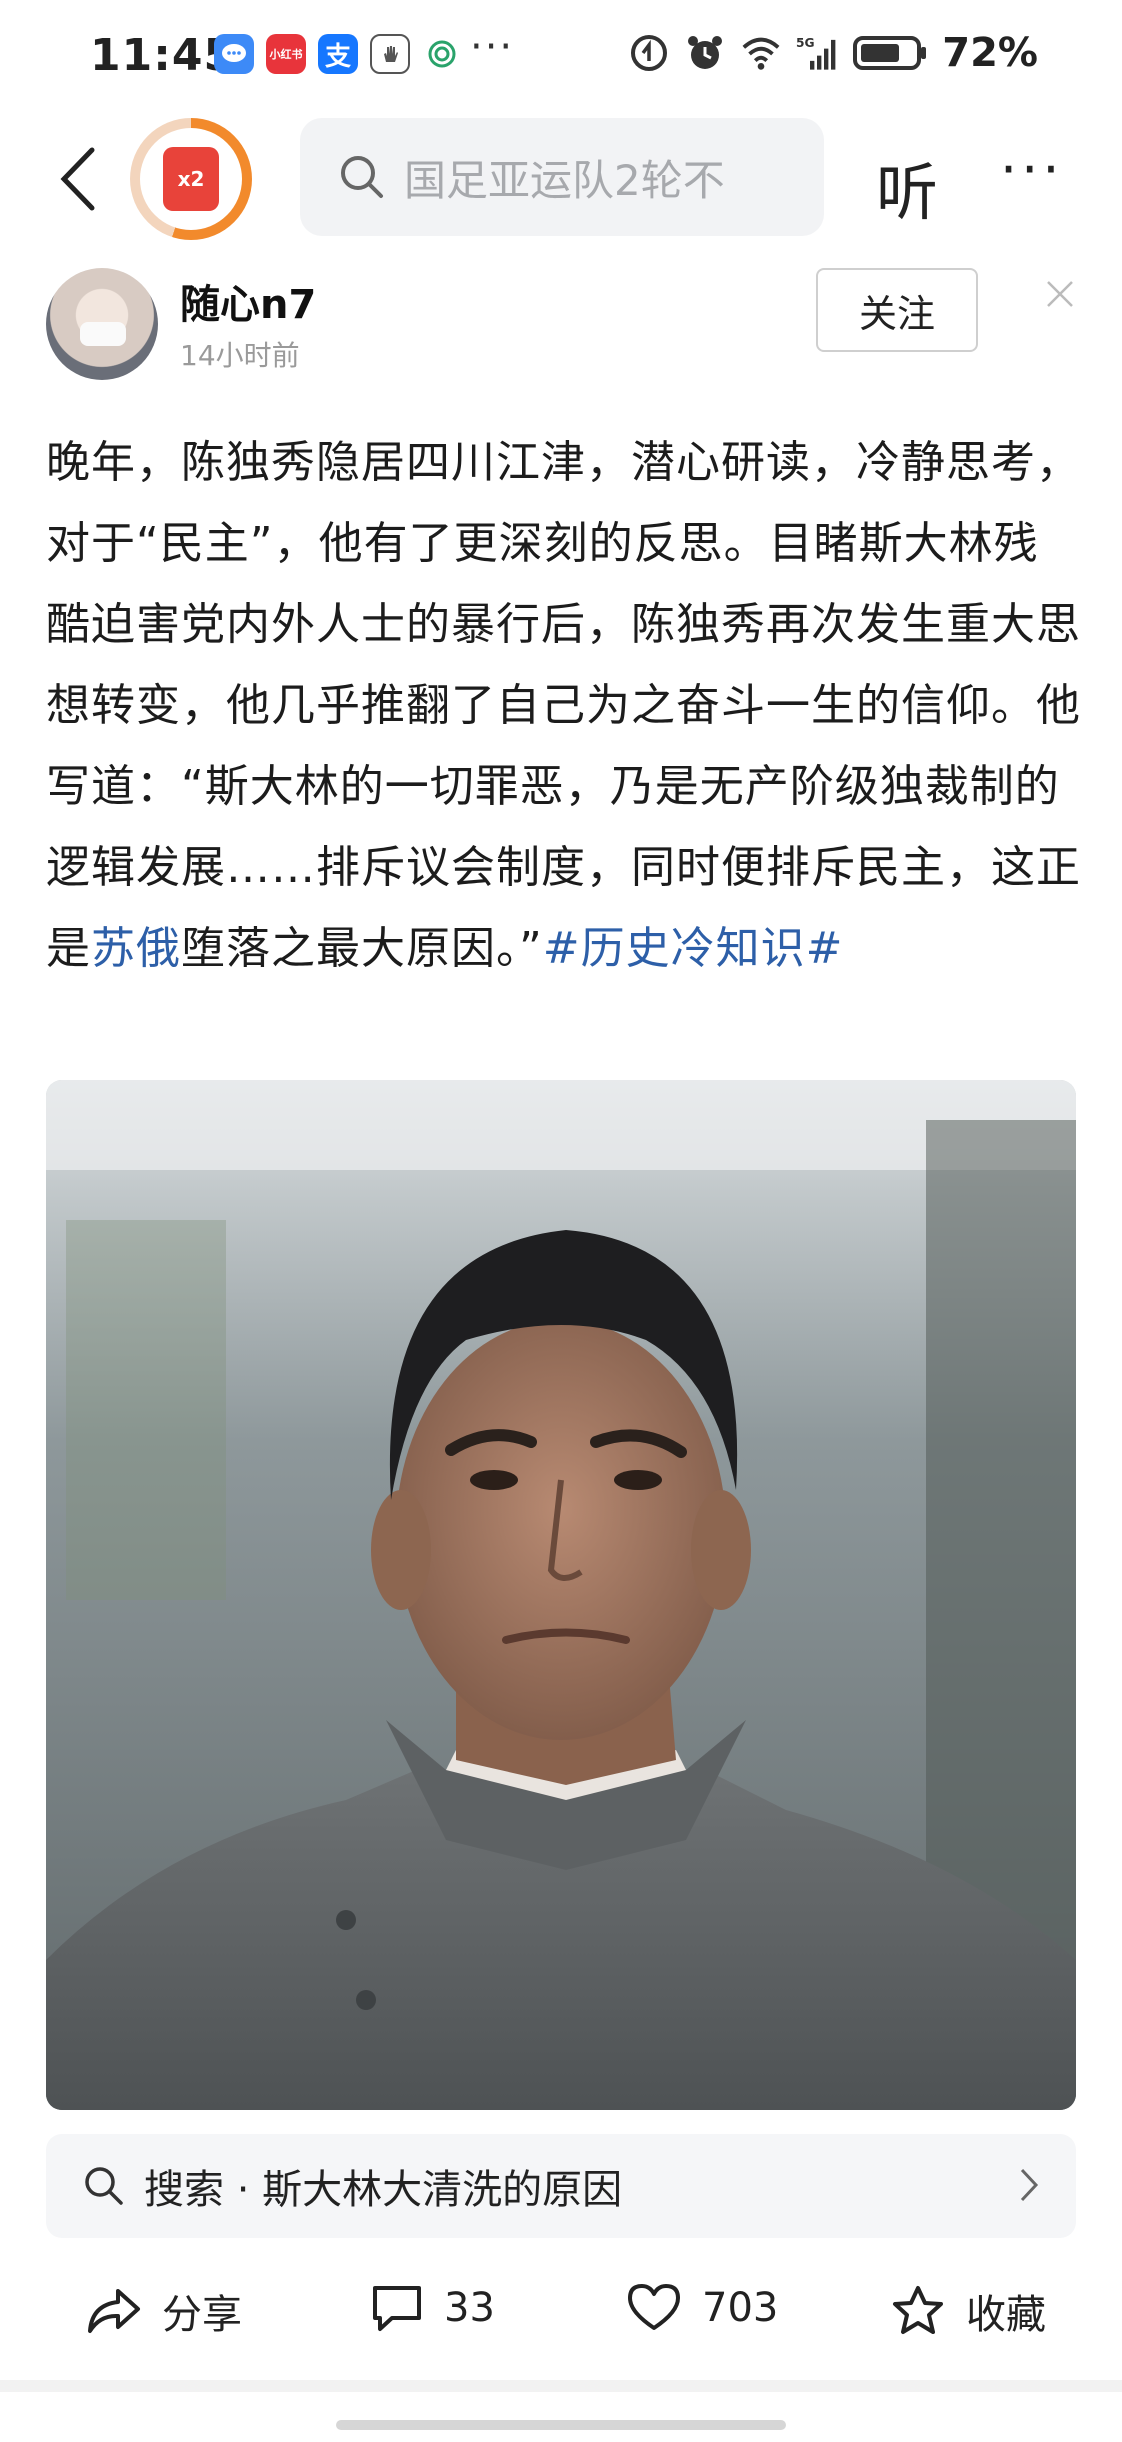 The height and width of the screenshot is (2442, 1122). I want to click on alipay-app-icon: 支, so click(338, 54).